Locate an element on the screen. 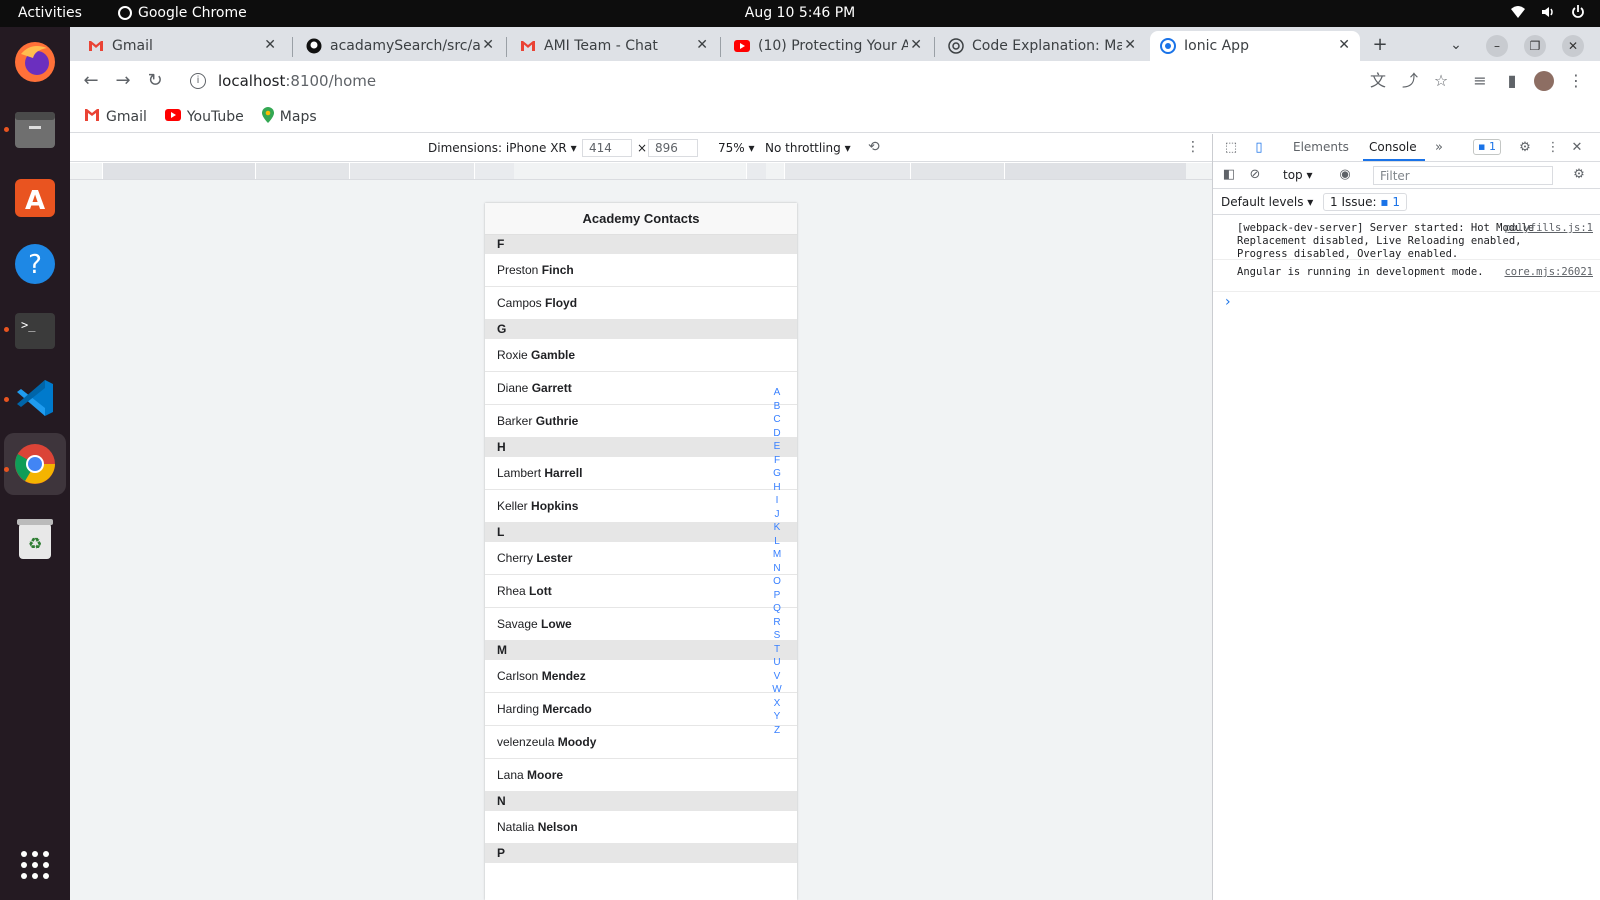 The width and height of the screenshot is (1600, 900). bookmark-star-icon: ☆ is located at coordinates (1441, 81).